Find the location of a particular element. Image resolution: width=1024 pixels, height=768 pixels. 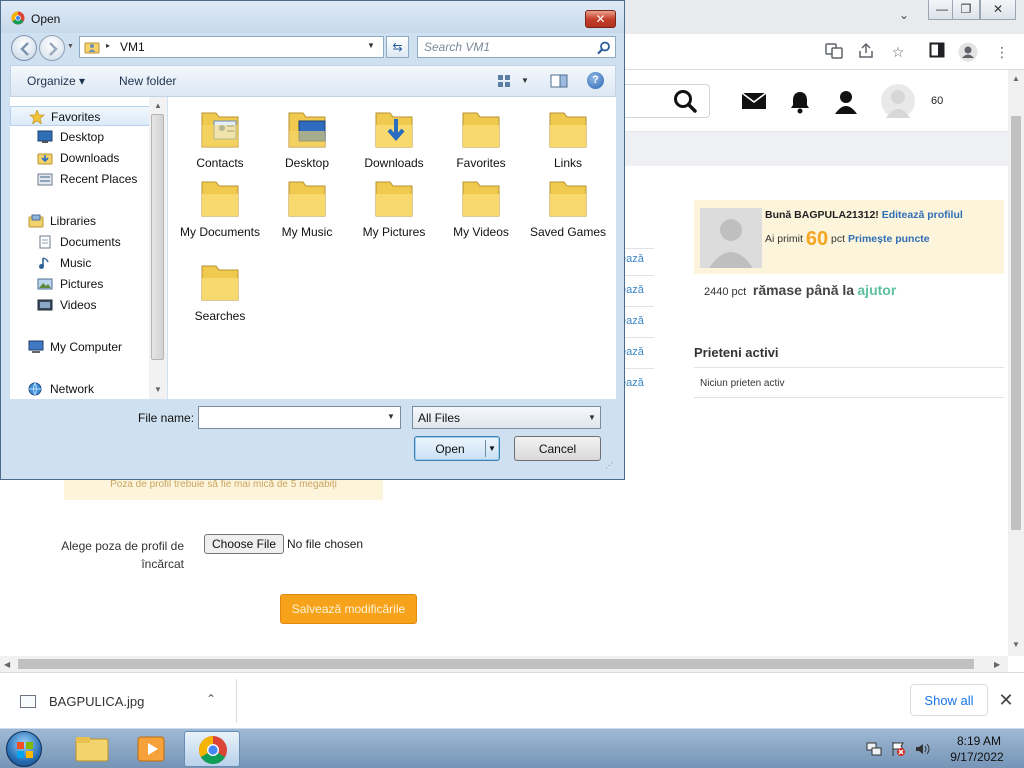

folder-my-documents: My Documents is located at coordinates (218, 210).